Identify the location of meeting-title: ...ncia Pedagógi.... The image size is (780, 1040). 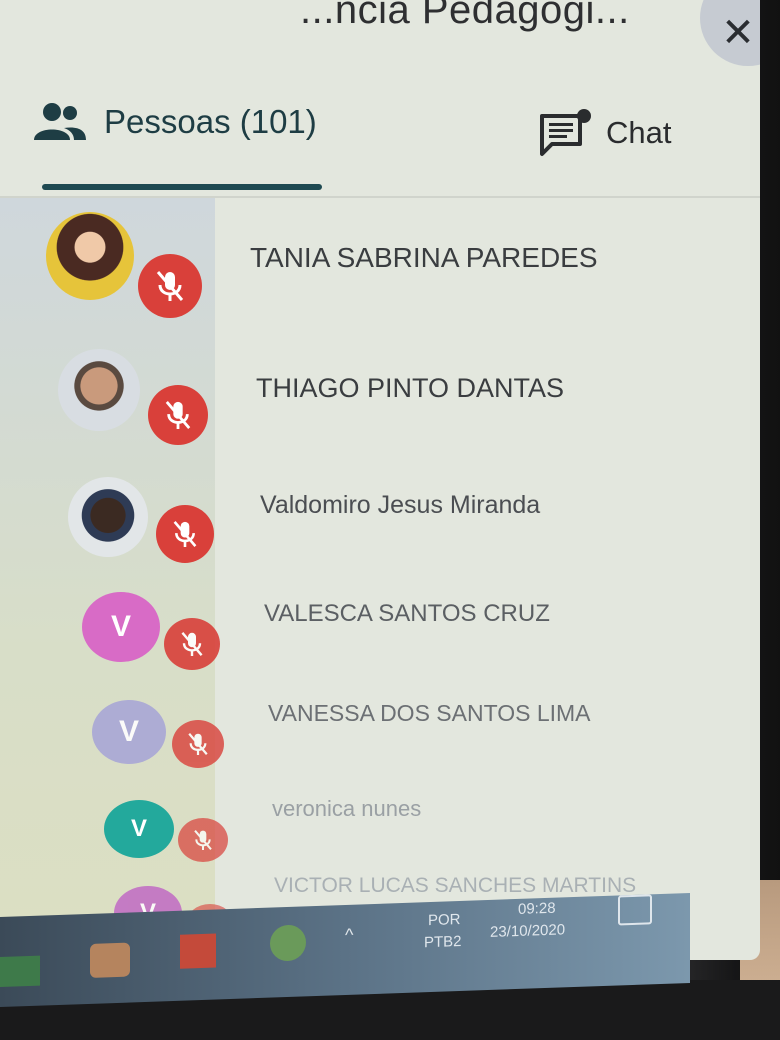
(465, 16).